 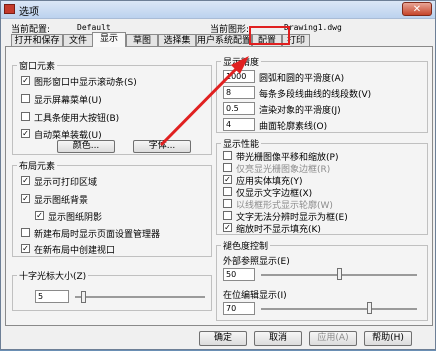 I want to click on tab-display: 显示, so click(x=109, y=39).